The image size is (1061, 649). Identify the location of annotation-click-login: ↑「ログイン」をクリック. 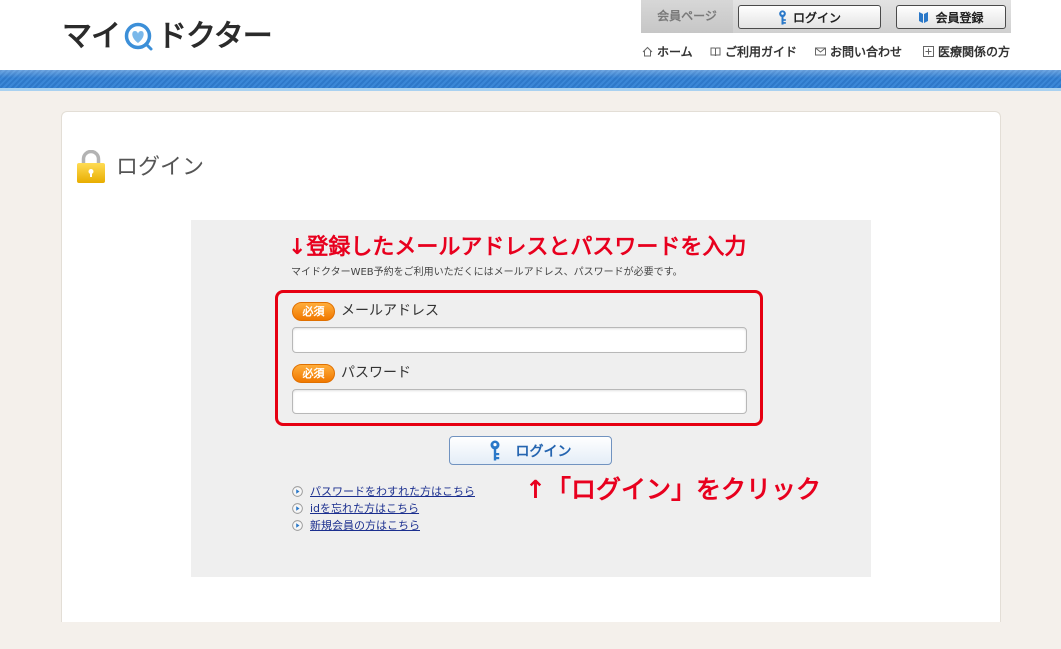
(673, 489).